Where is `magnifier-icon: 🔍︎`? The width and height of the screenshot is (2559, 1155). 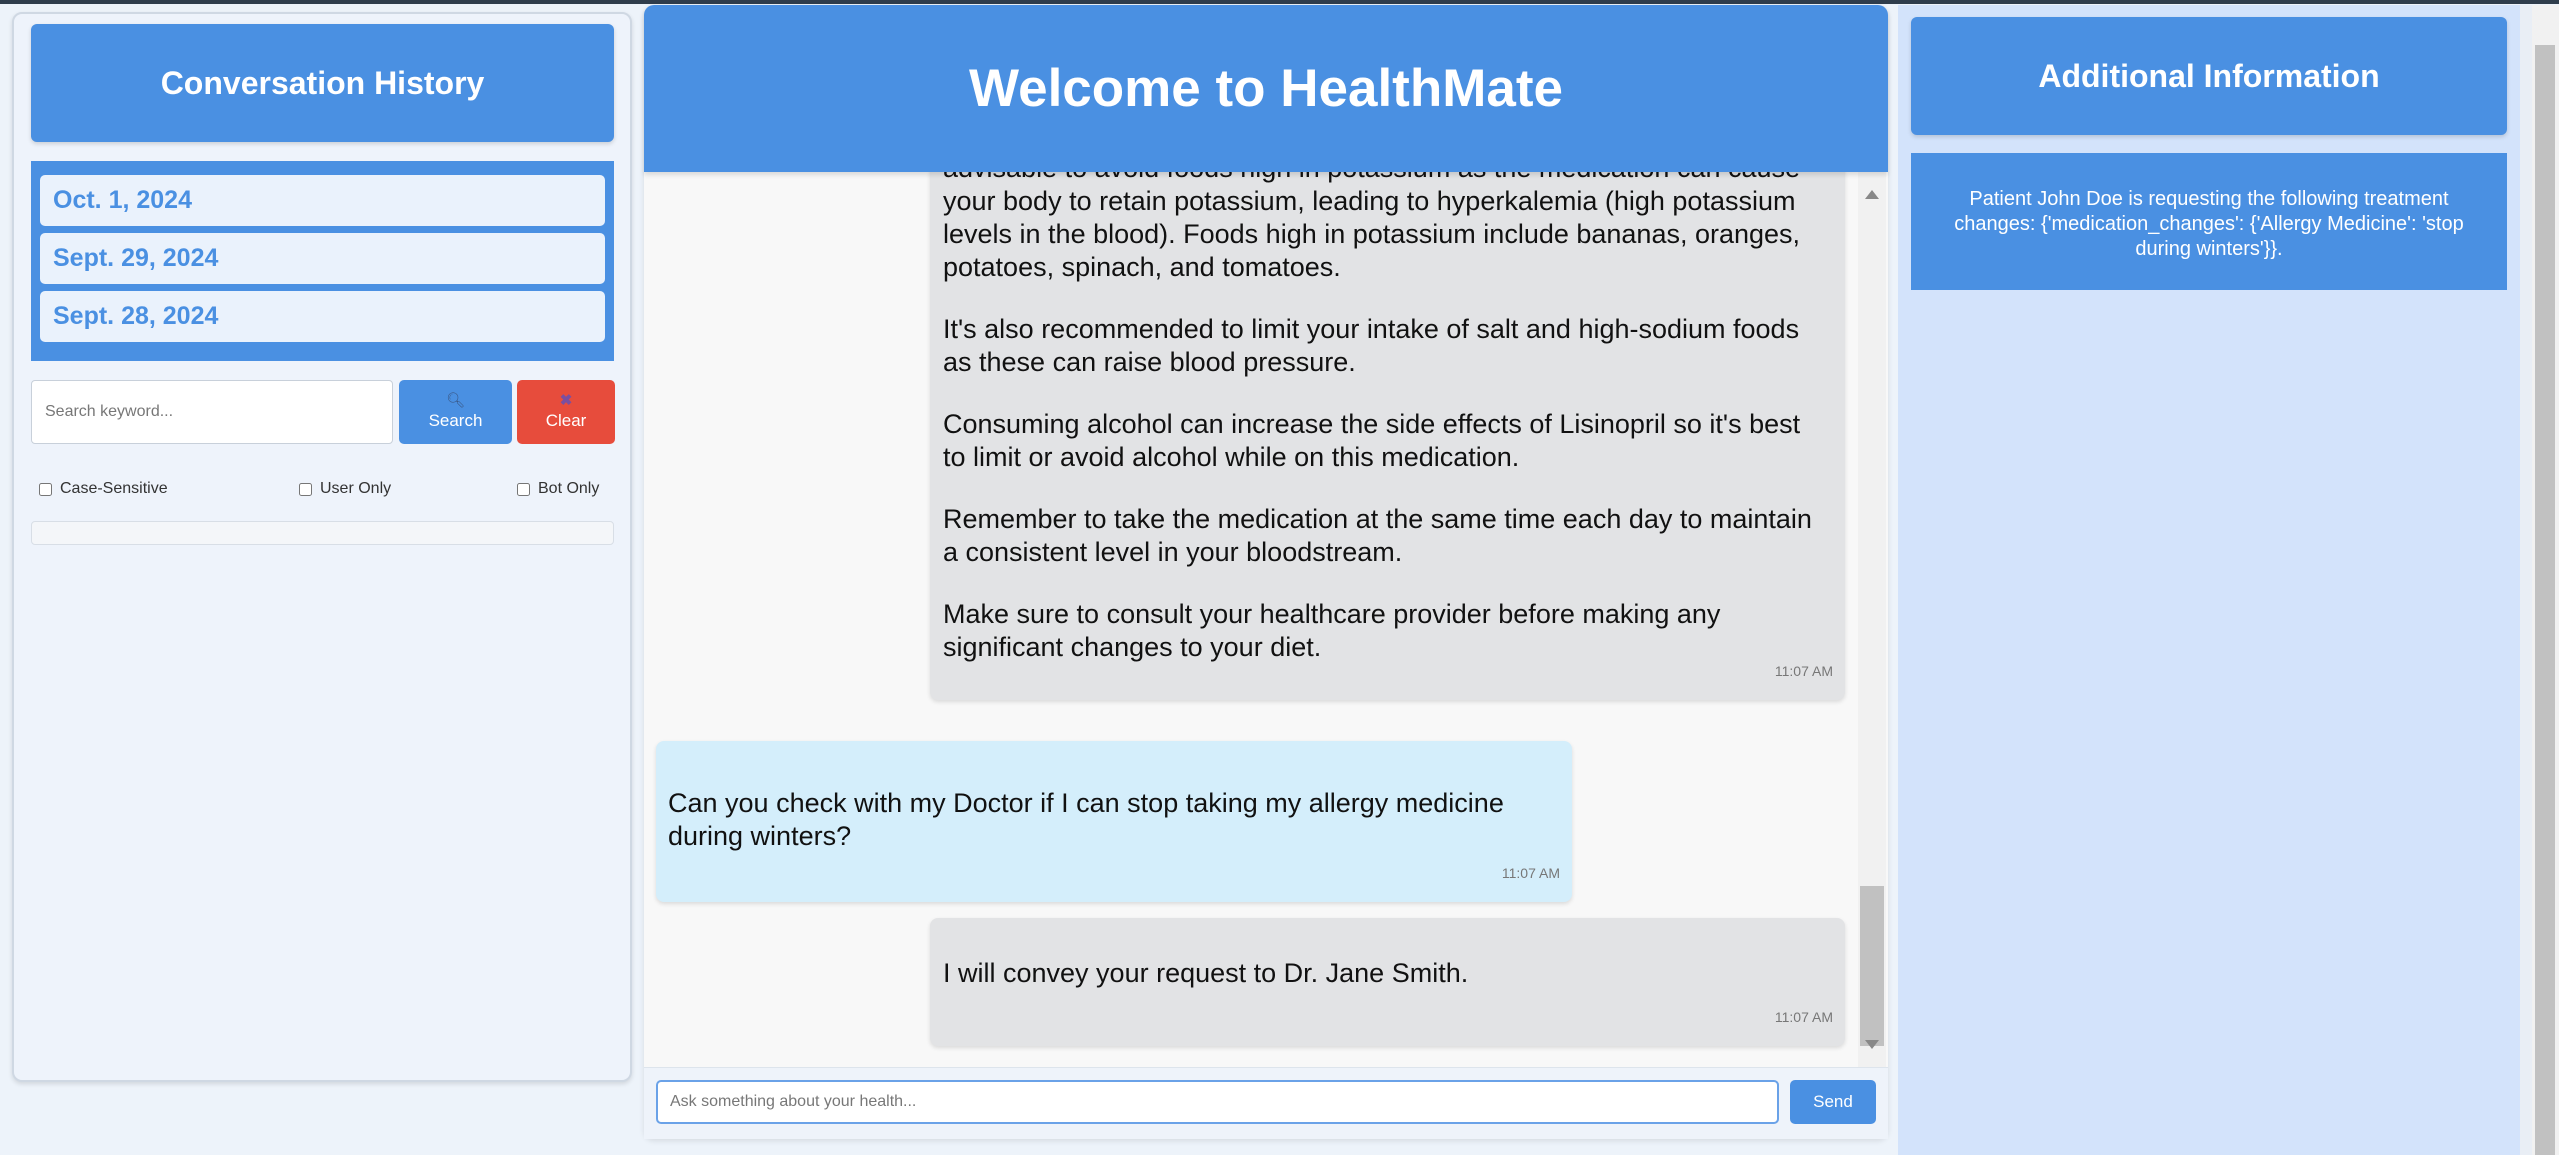
magnifier-icon: 🔍︎ is located at coordinates (455, 400).